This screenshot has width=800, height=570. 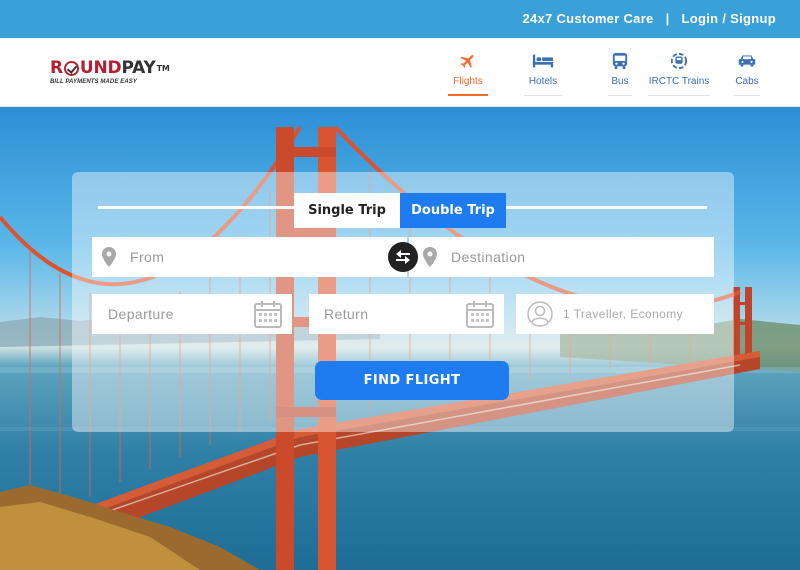 What do you see at coordinates (249, 257) in the screenshot?
I see `from-field: From` at bounding box center [249, 257].